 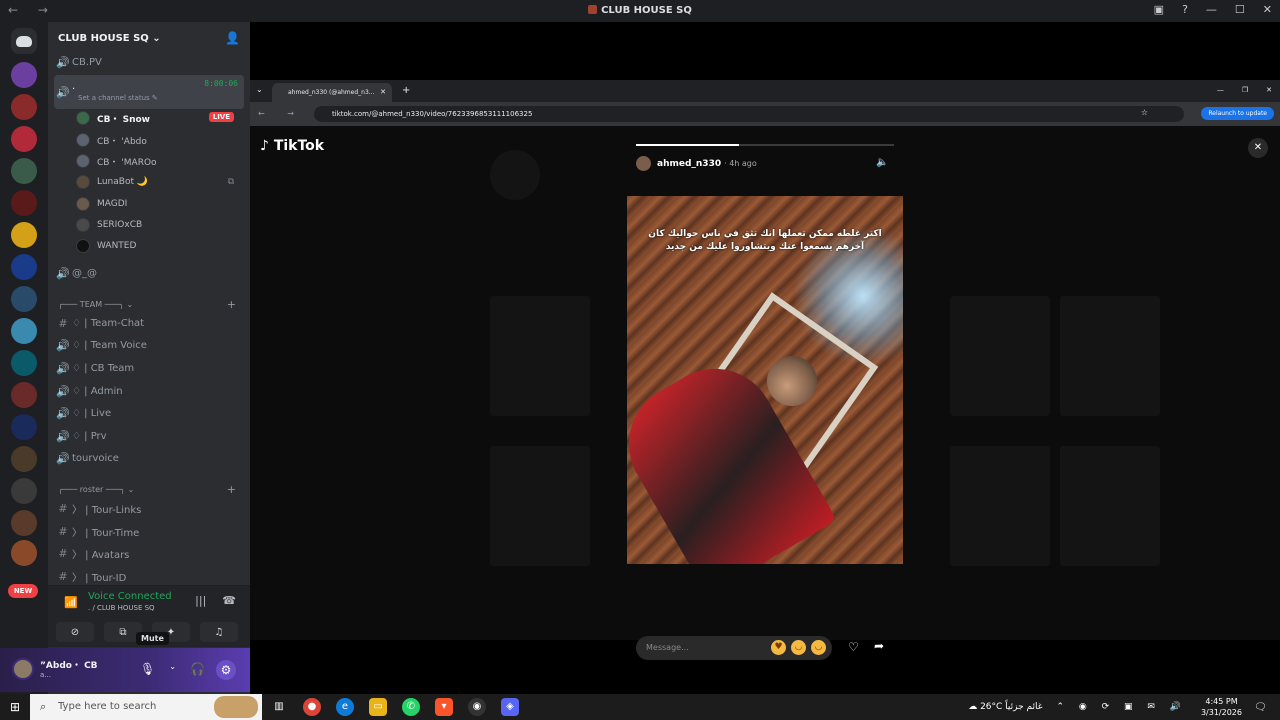 What do you see at coordinates (879, 646) in the screenshot?
I see `share-icon: ➦` at bounding box center [879, 646].